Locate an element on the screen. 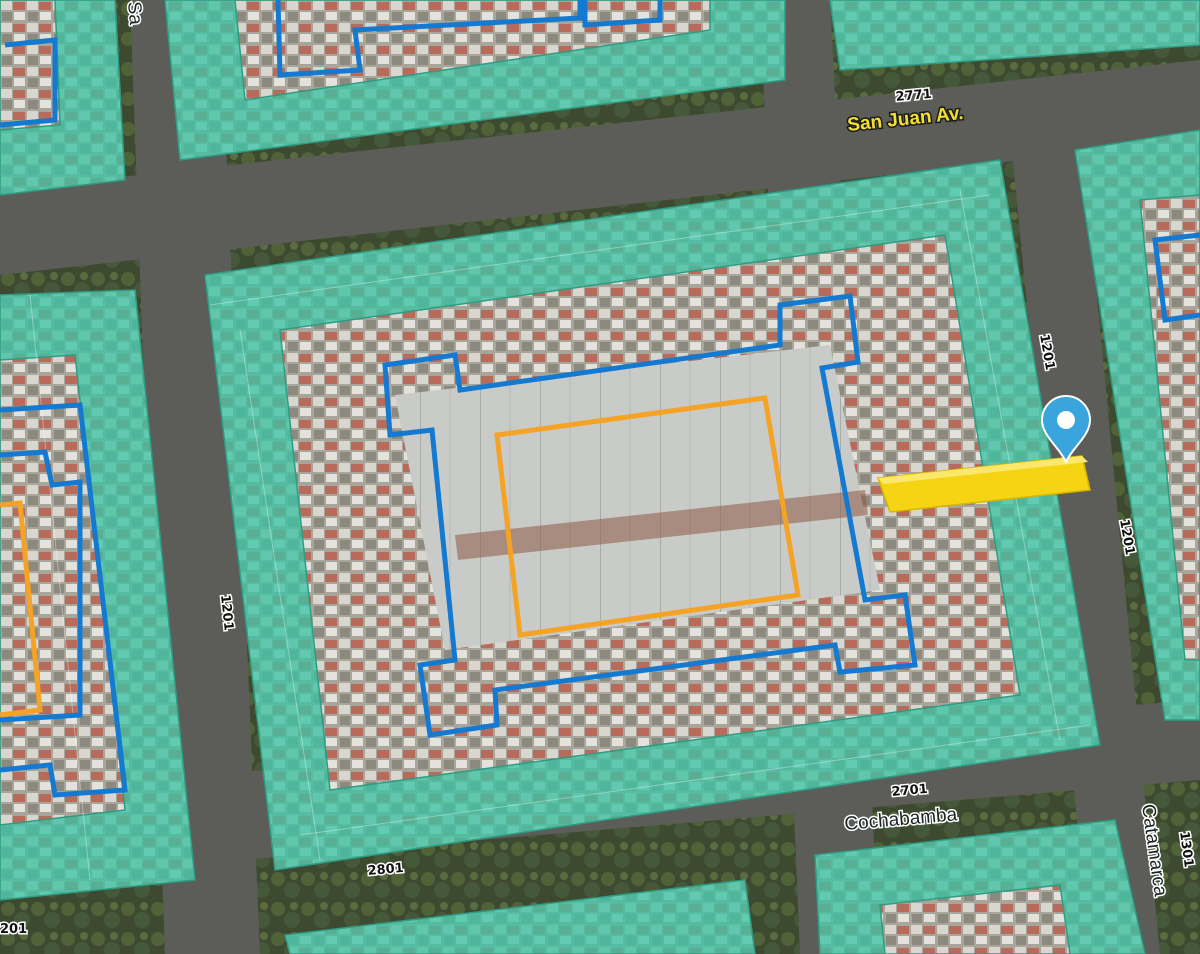 This screenshot has width=1200, height=954. street-label-partial: Sa is located at coordinates (134, 13).